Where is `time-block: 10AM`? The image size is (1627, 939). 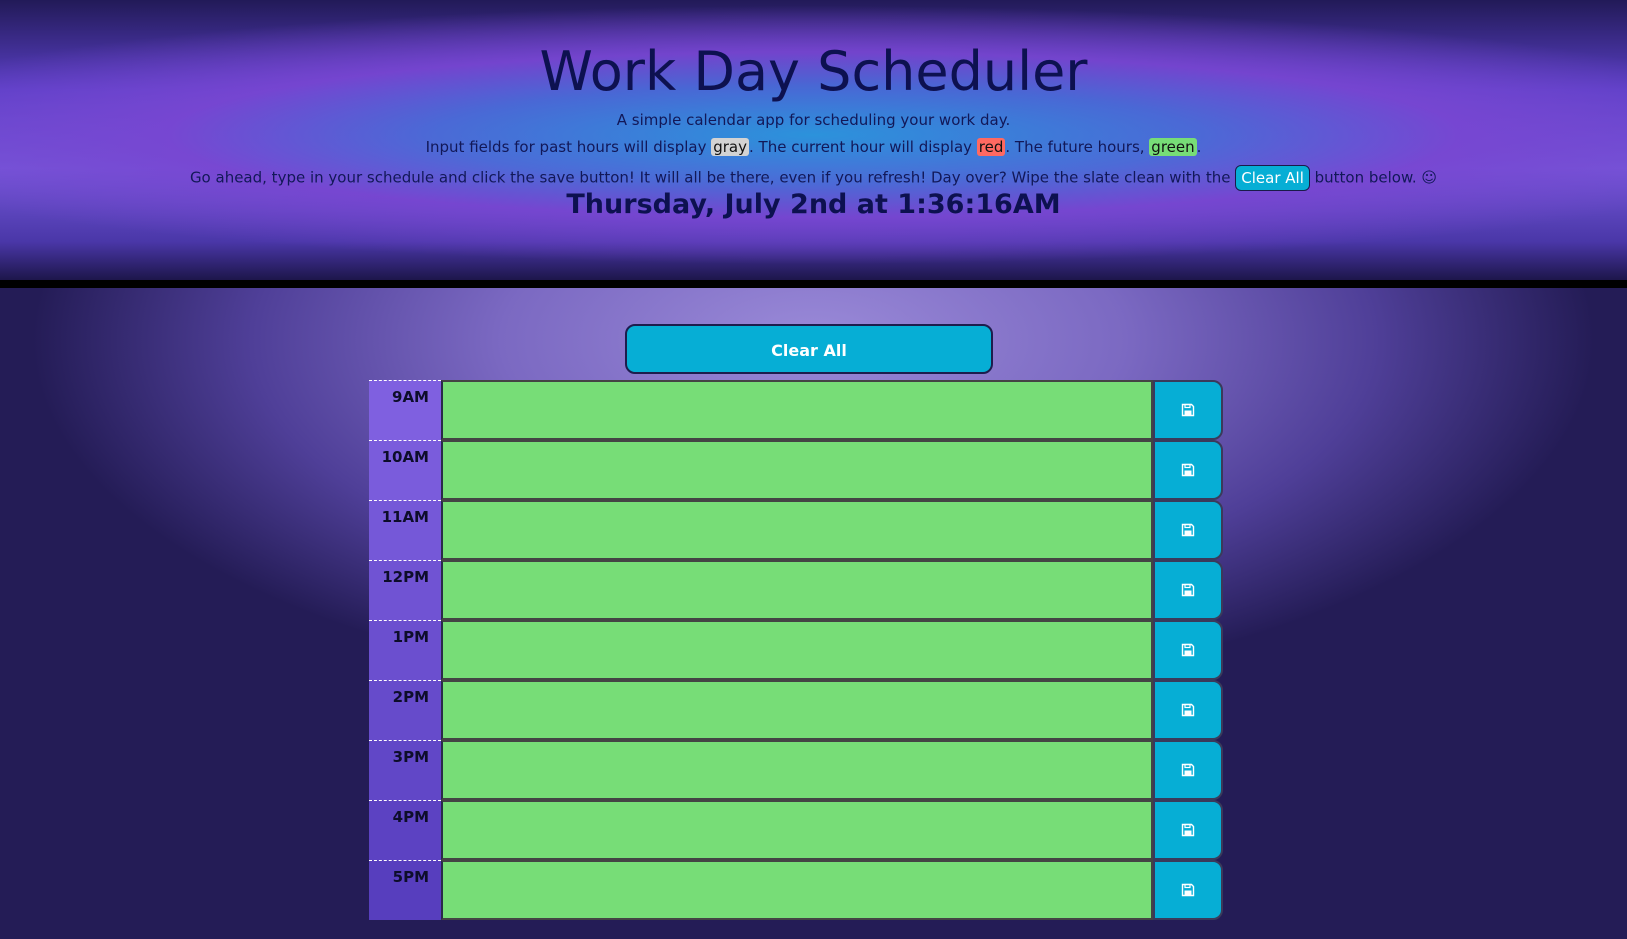 time-block: 10AM is located at coordinates (796, 470).